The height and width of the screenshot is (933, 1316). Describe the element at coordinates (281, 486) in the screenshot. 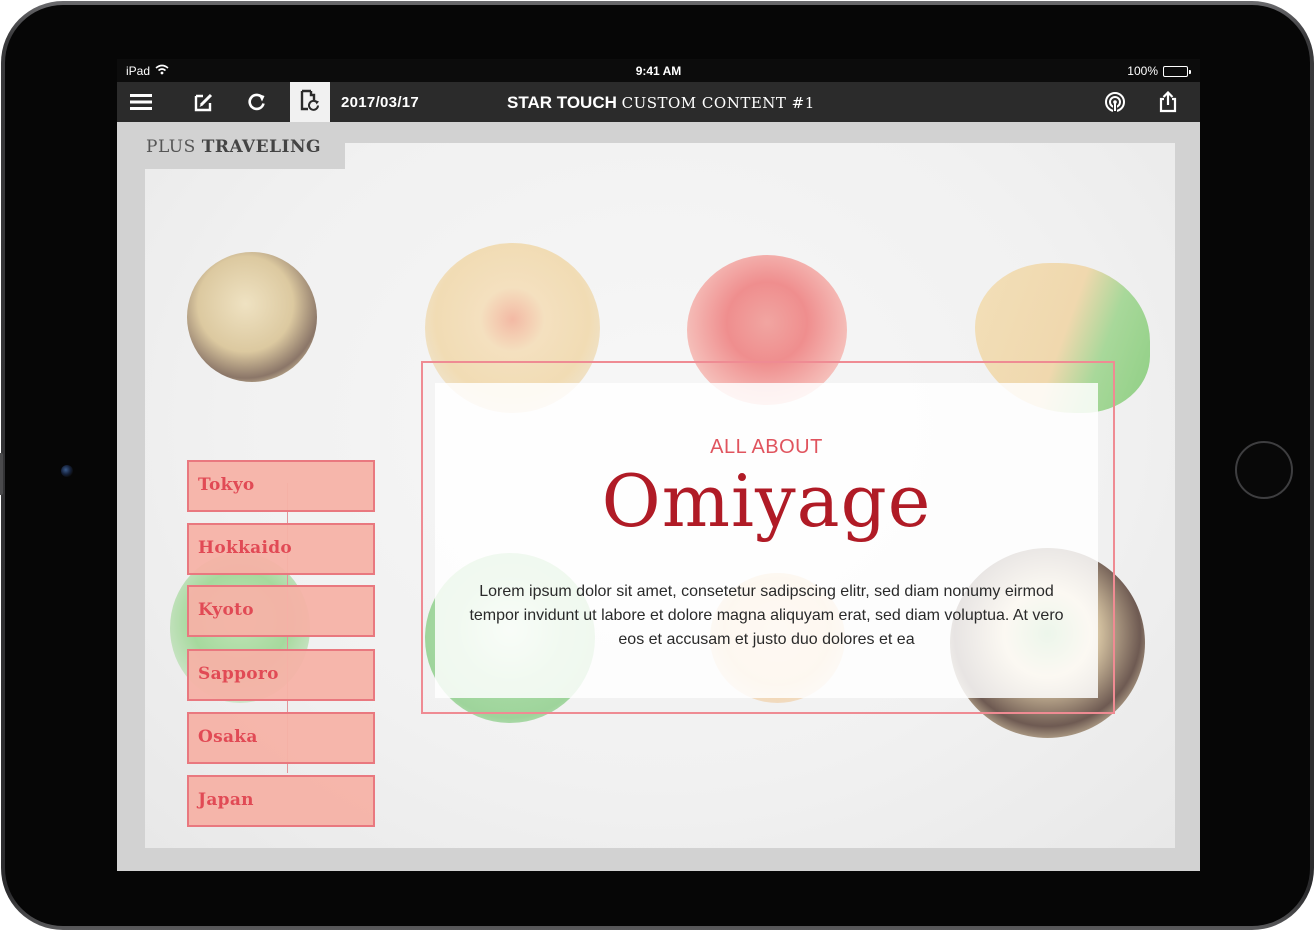

I see `city-button-tokyo: Tokyo` at that location.